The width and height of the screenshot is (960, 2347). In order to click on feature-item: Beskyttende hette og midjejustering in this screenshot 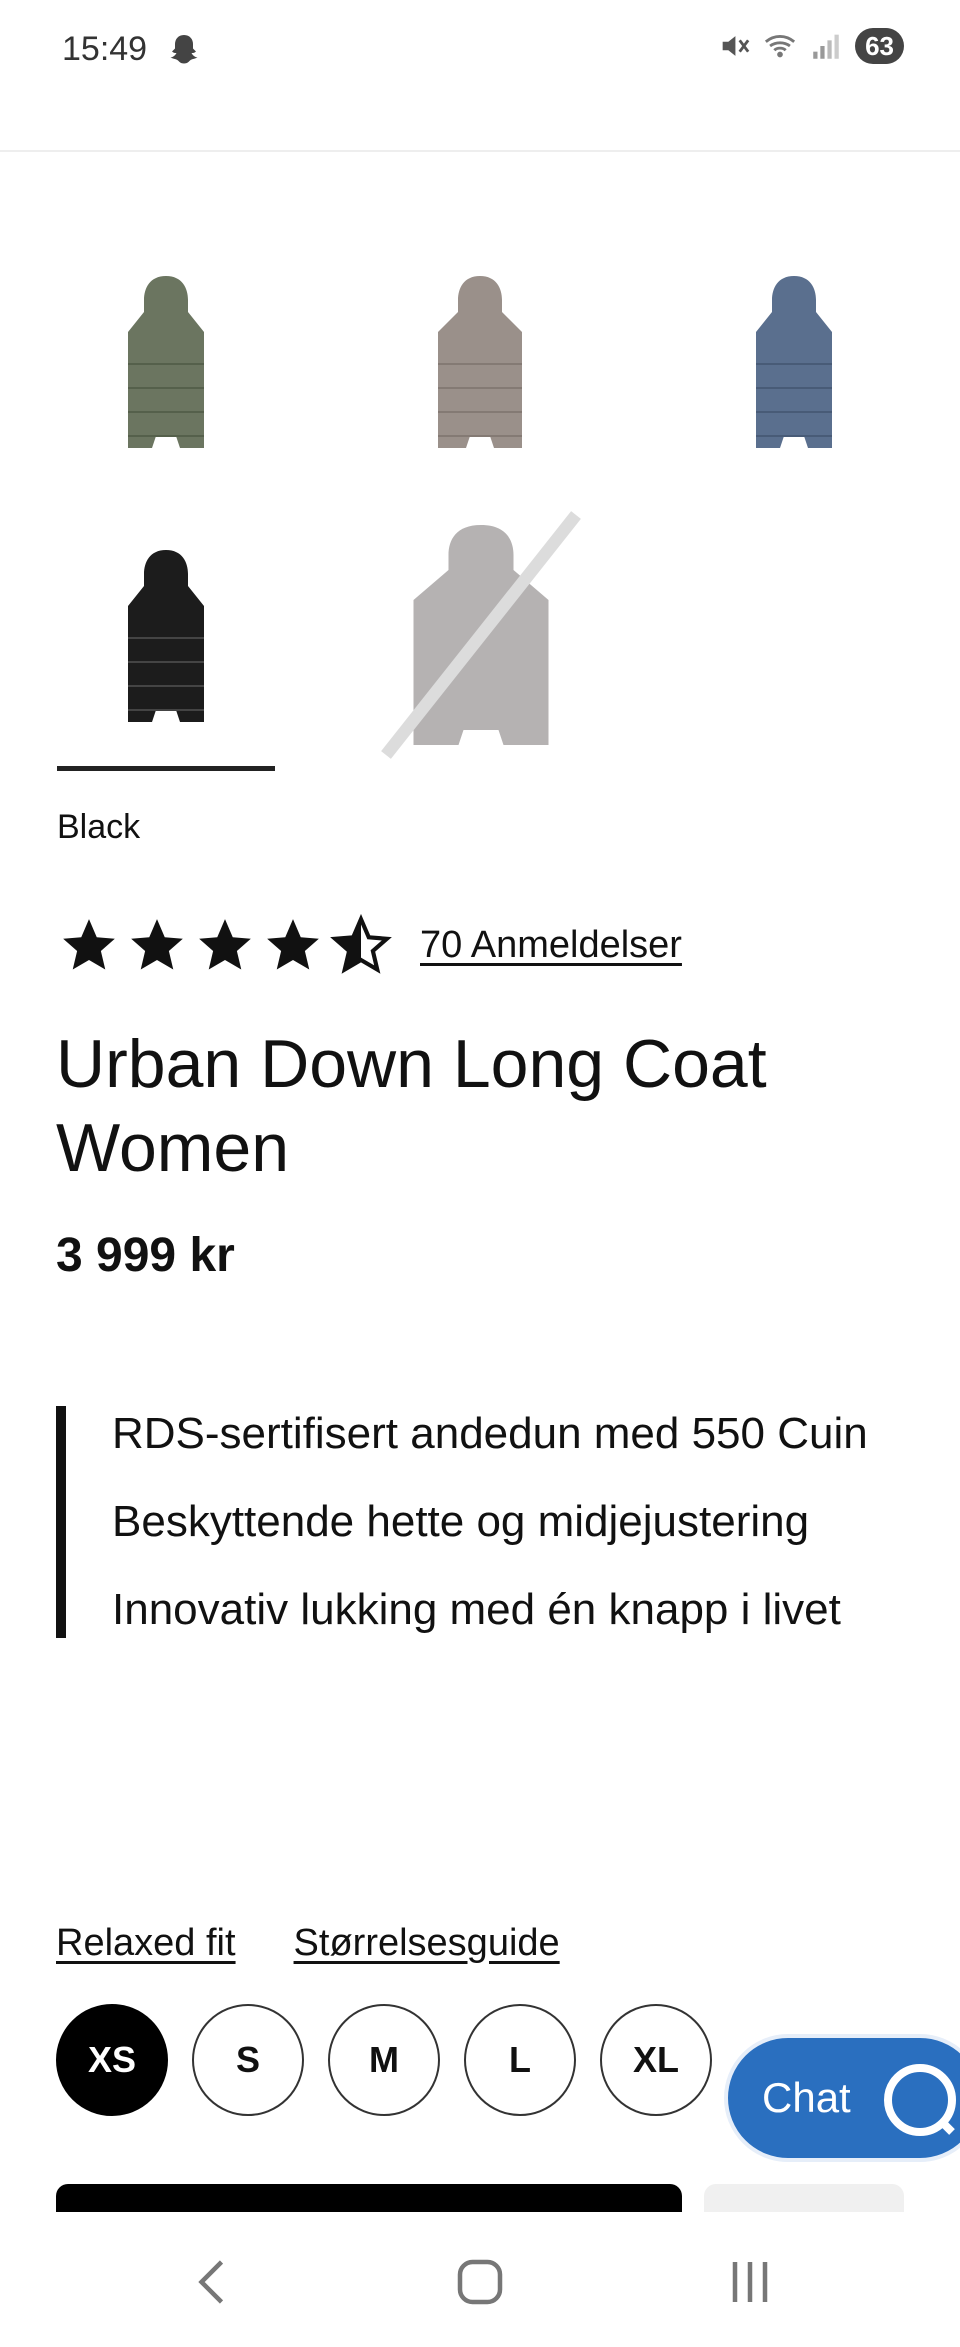, I will do `click(461, 1521)`.